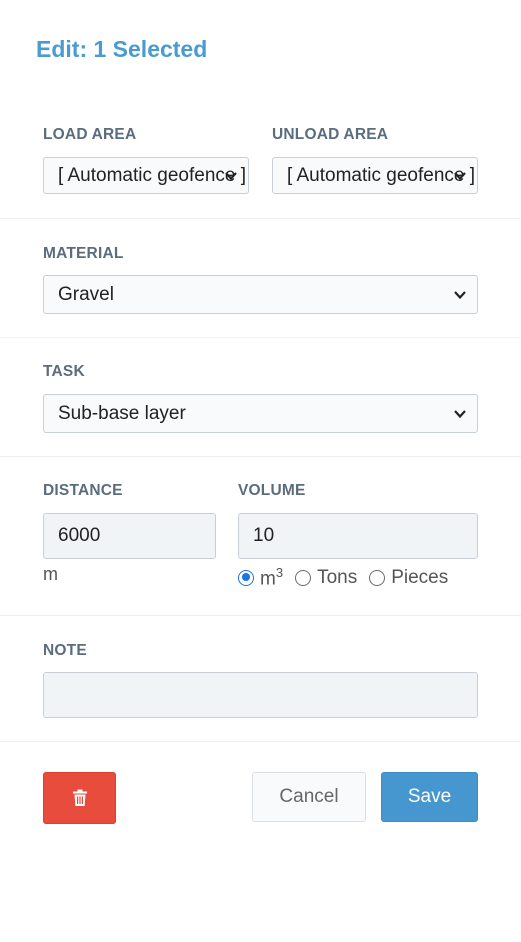  Describe the element at coordinates (83, 253) in the screenshot. I see `material-label: MATERIAL` at that location.